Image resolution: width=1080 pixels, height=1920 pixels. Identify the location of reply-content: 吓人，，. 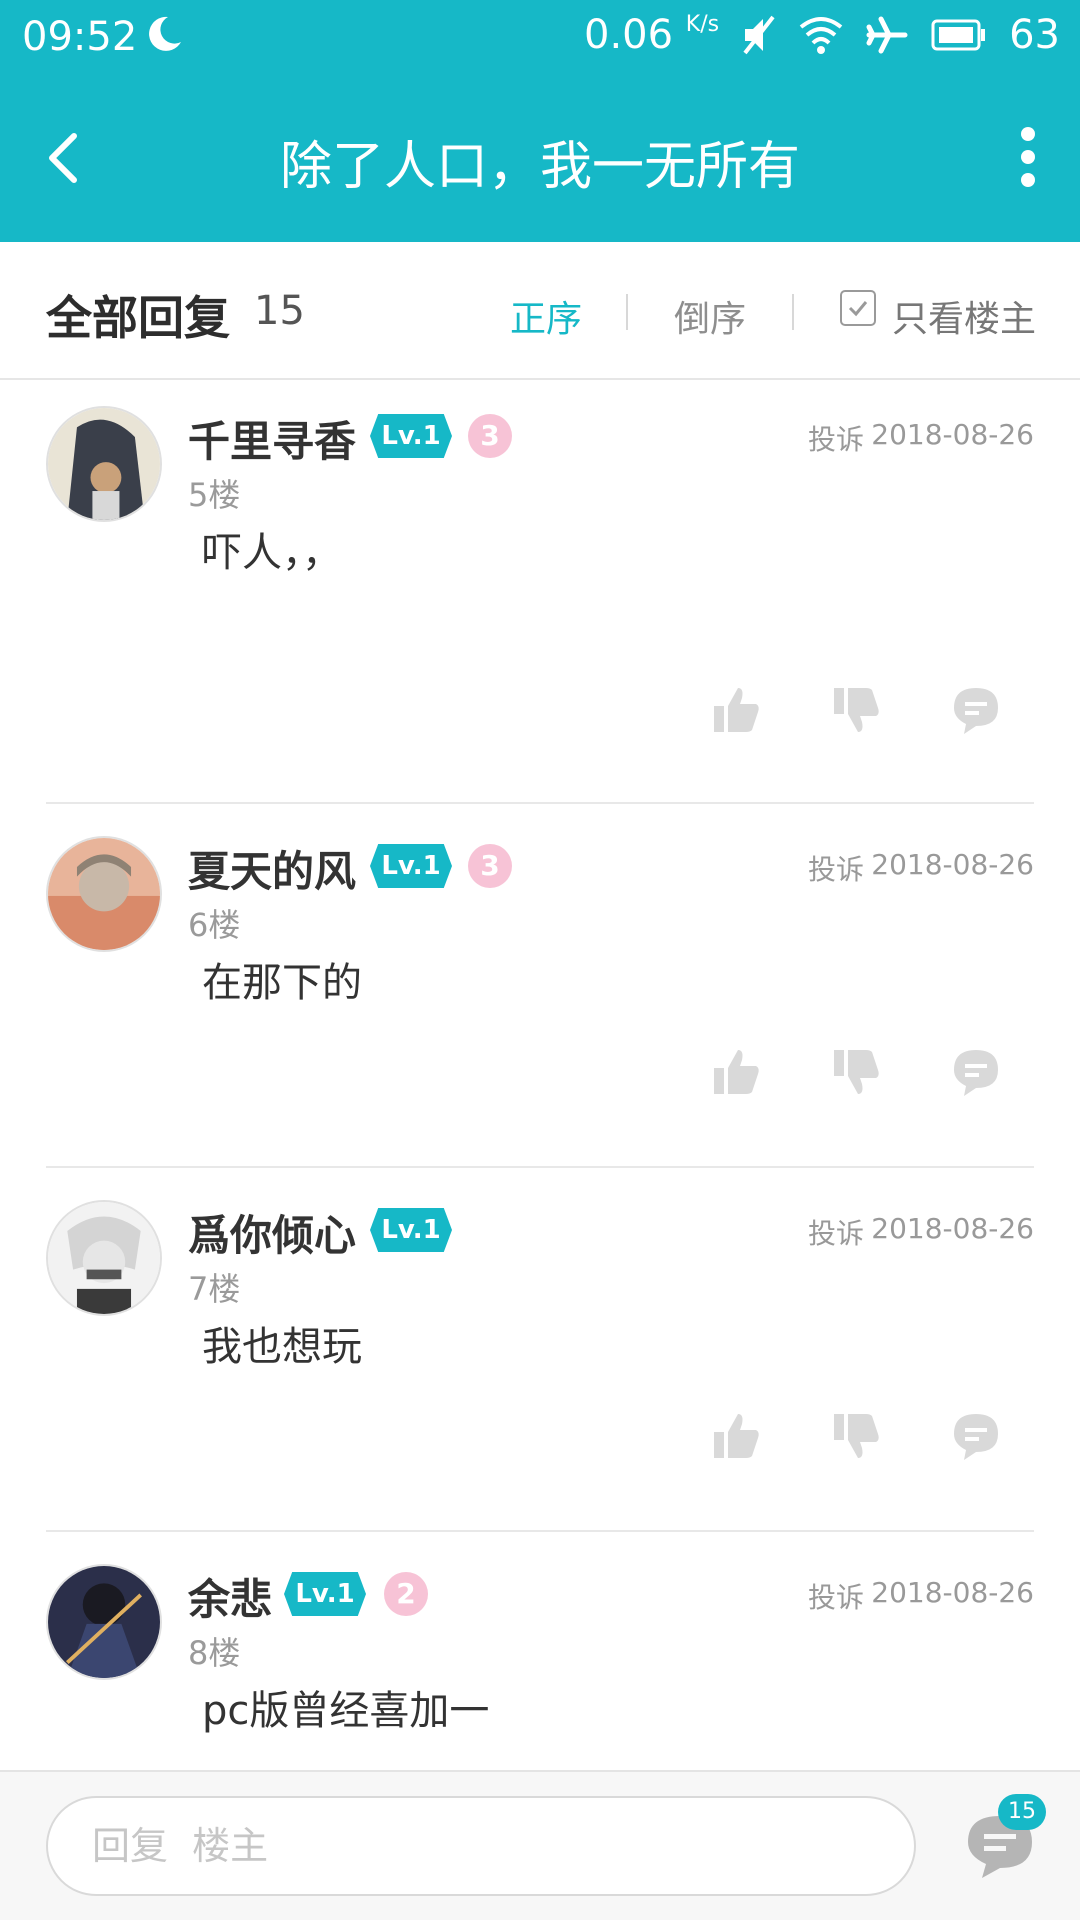
(272, 553).